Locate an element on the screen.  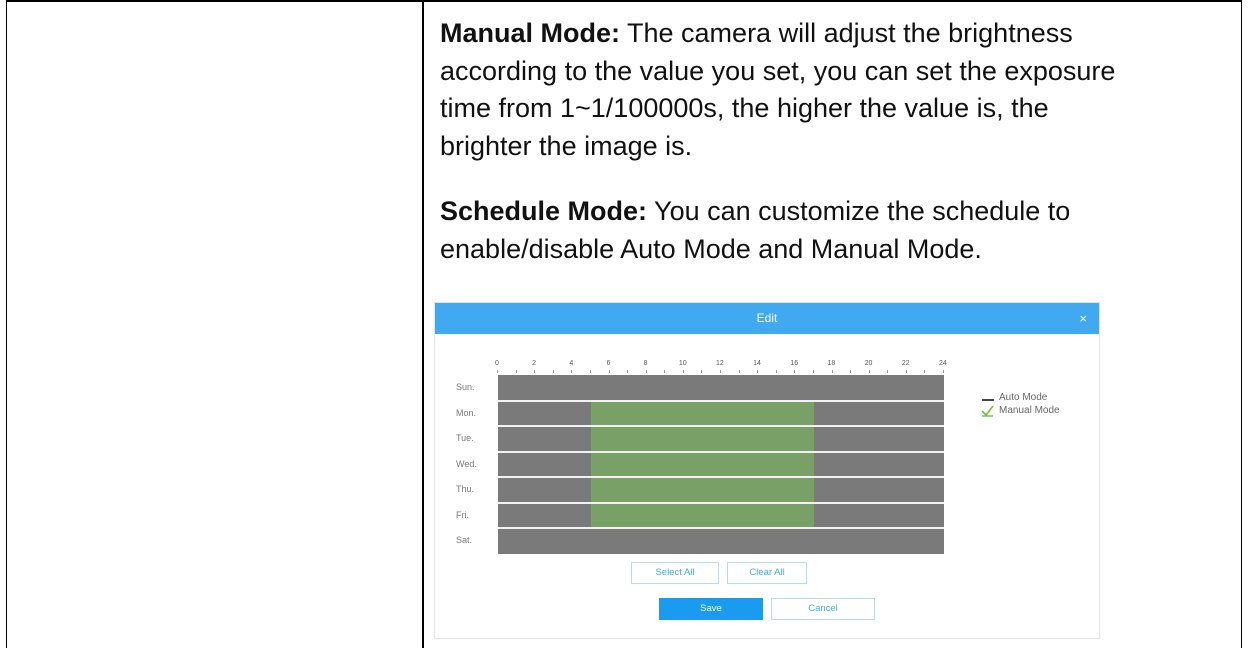
hour-tick-label: 2 is located at coordinates (534, 363).